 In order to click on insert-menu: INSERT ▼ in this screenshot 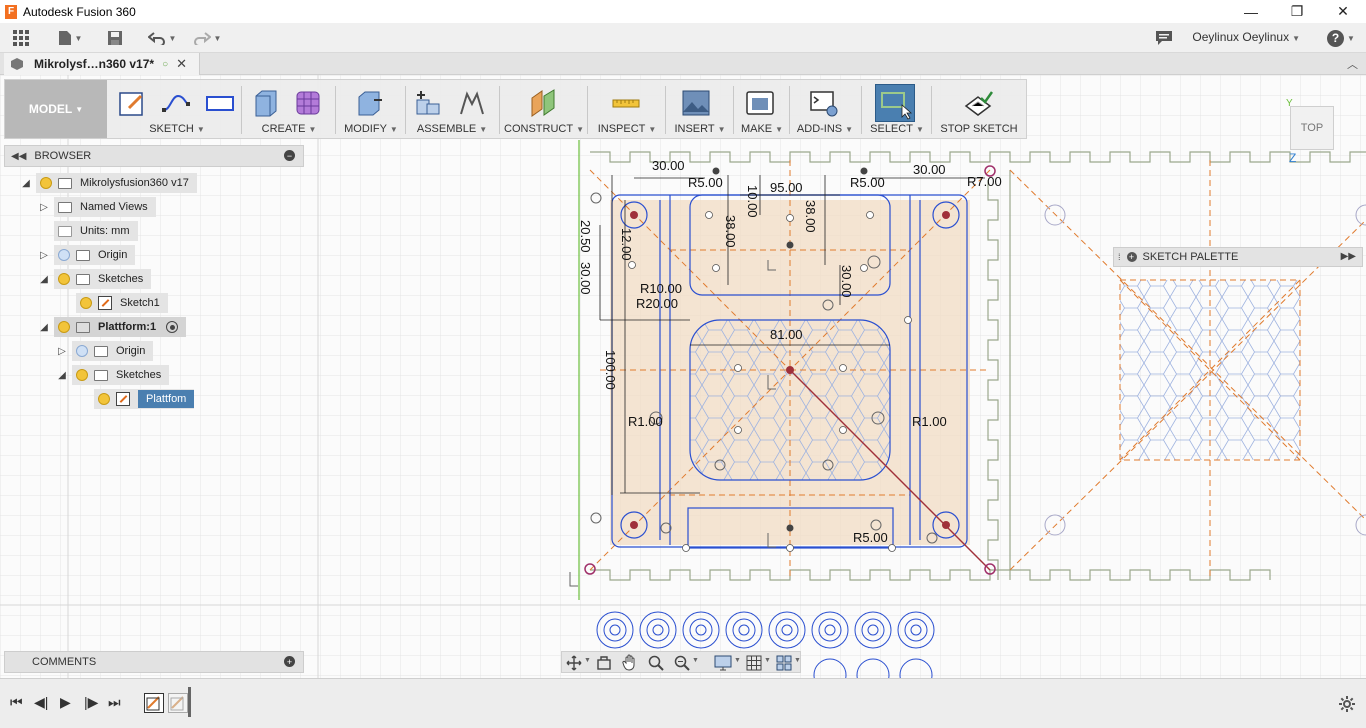, I will do `click(700, 129)`.